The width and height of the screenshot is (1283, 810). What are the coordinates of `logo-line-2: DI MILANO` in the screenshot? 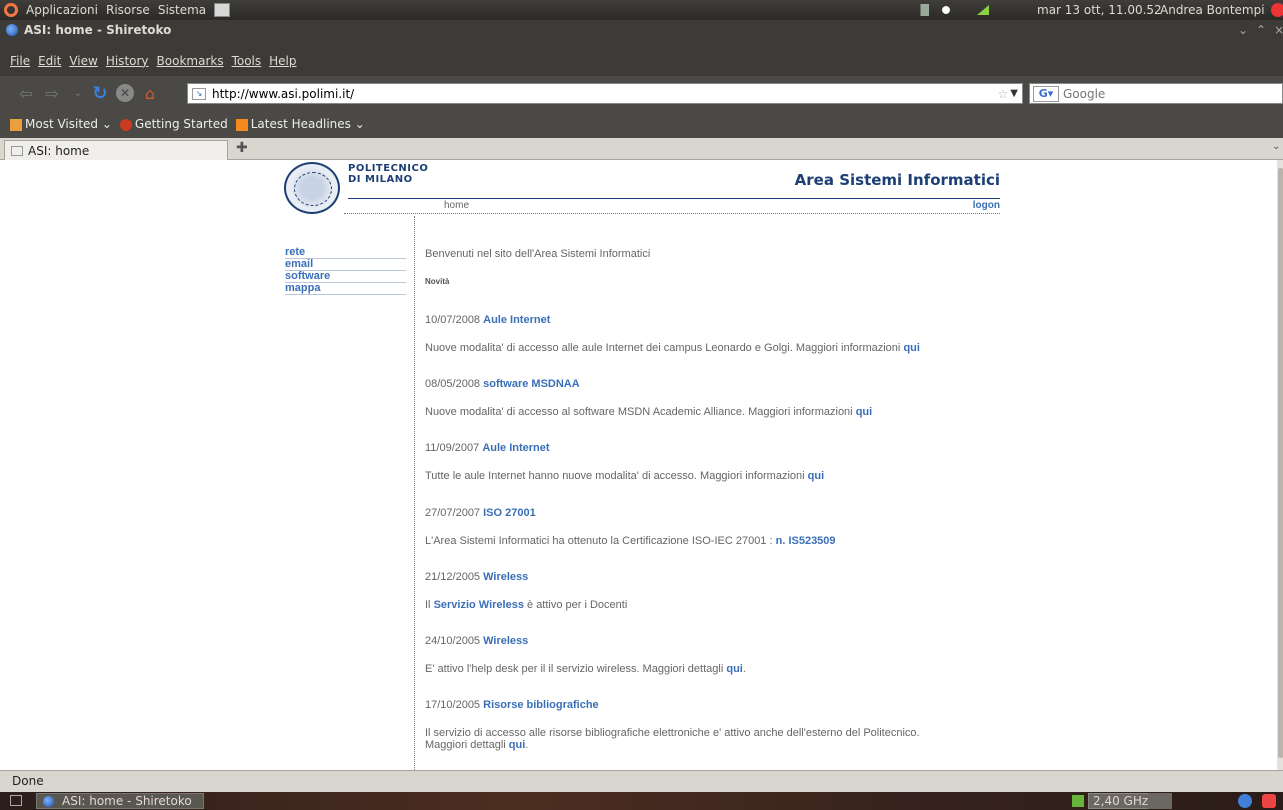 It's located at (380, 179).